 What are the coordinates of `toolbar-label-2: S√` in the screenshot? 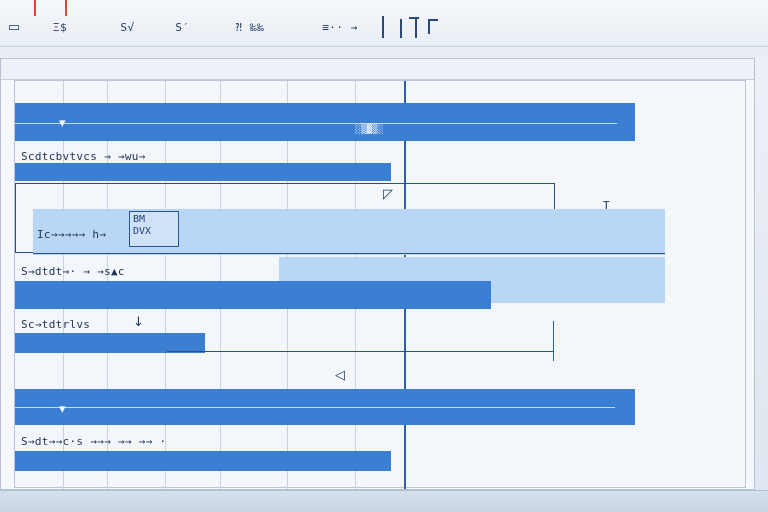 It's located at (127, 27).